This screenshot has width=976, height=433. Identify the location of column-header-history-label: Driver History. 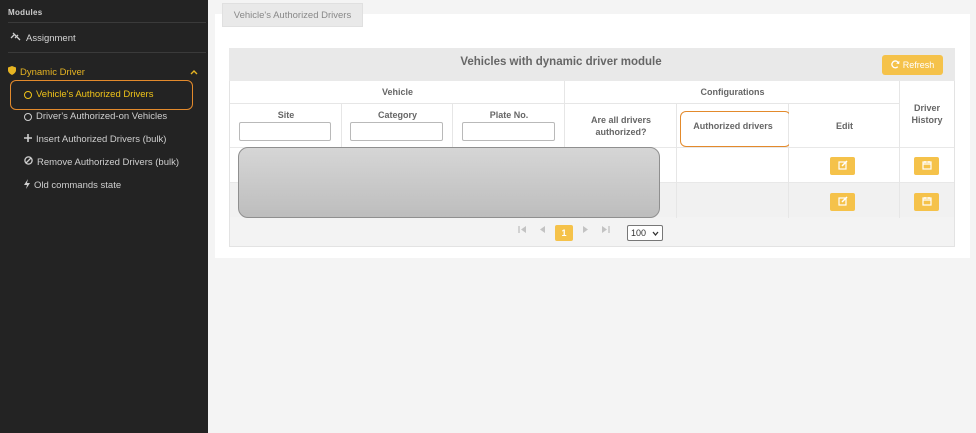
(927, 114).